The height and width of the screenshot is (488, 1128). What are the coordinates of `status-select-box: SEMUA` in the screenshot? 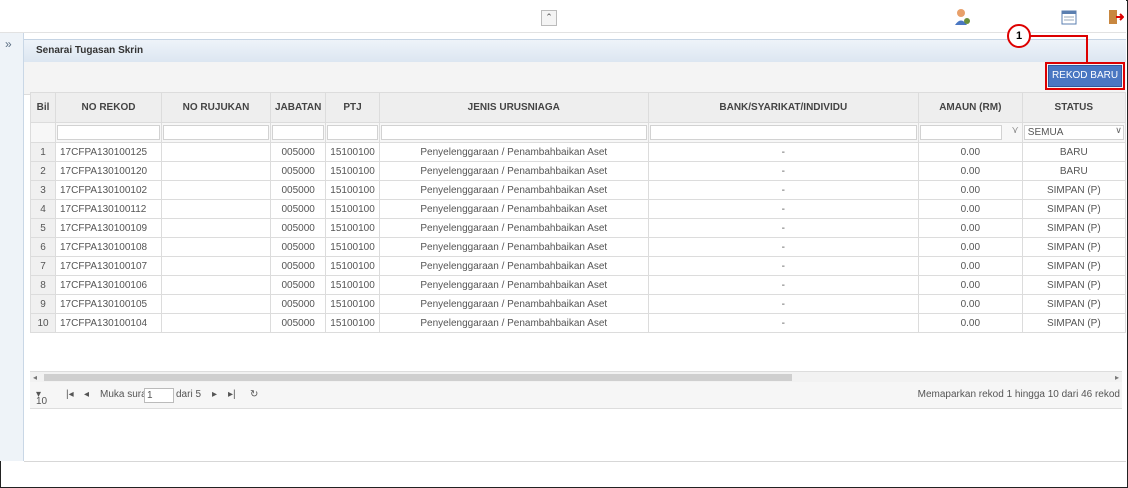 It's located at (1073, 132).